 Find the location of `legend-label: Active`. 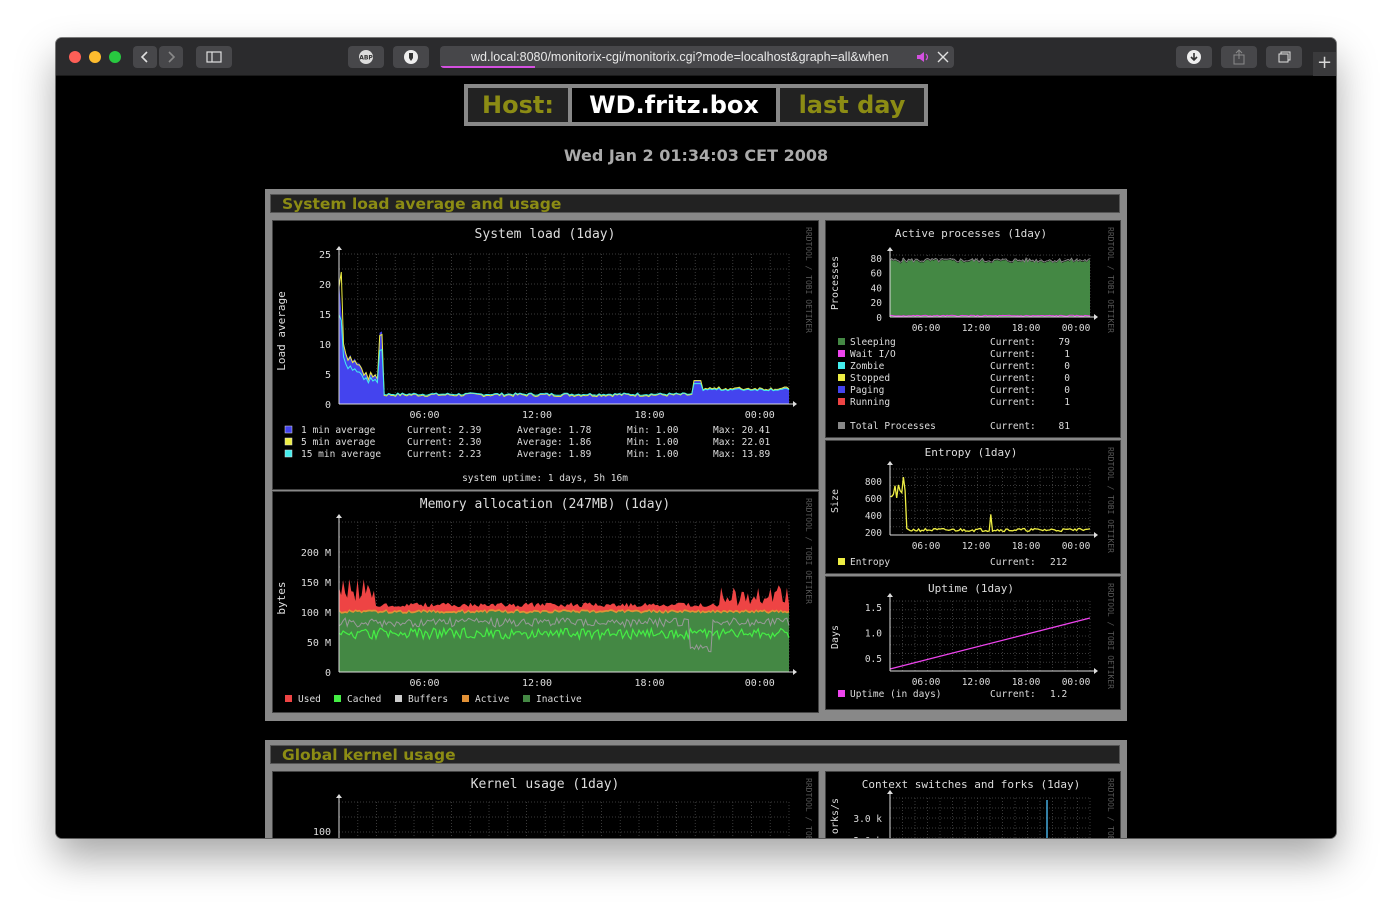

legend-label: Active is located at coordinates (492, 699).